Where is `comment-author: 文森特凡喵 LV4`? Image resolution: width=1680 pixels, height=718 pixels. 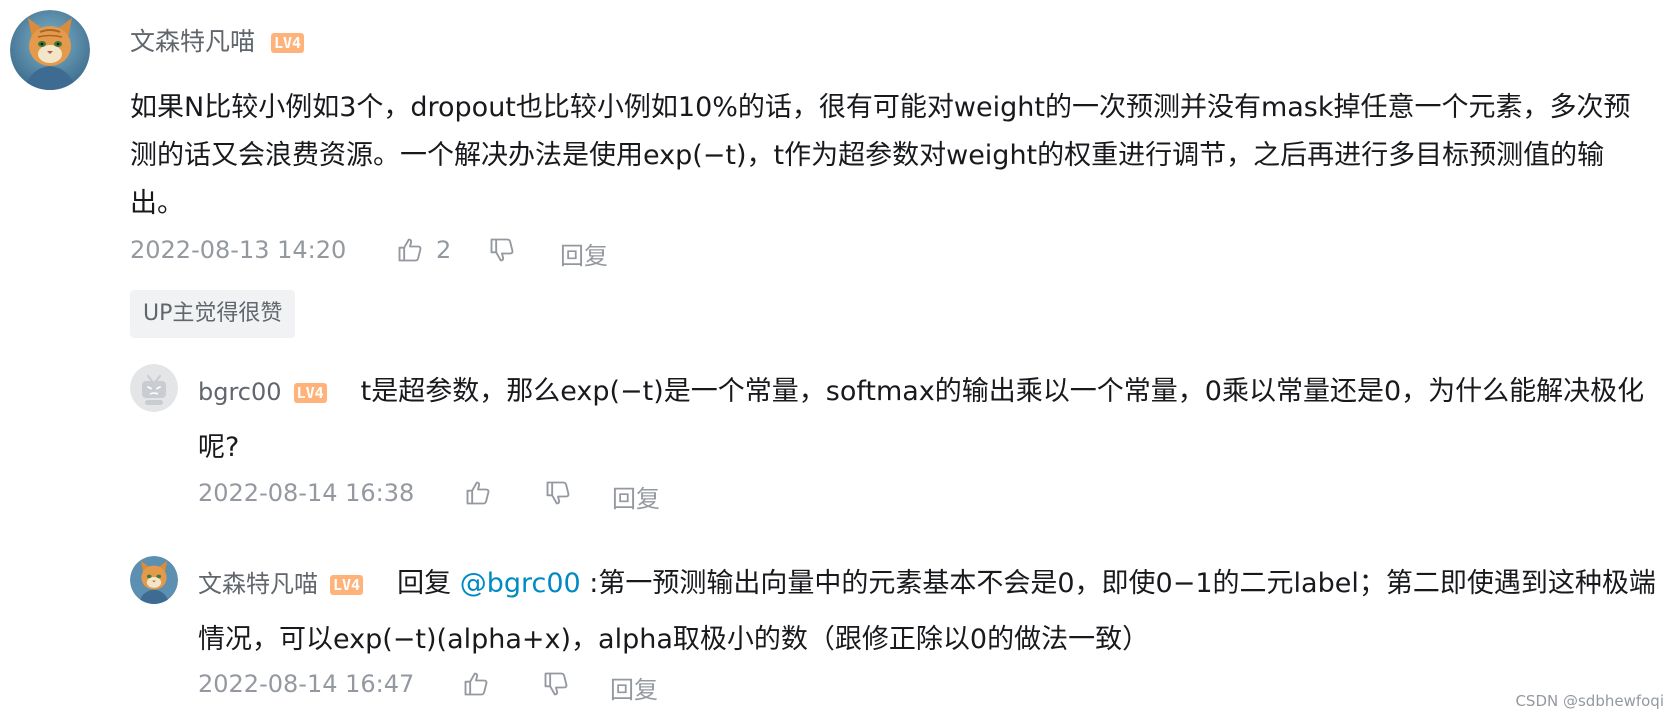 comment-author: 文森特凡喵 LV4 is located at coordinates (217, 40).